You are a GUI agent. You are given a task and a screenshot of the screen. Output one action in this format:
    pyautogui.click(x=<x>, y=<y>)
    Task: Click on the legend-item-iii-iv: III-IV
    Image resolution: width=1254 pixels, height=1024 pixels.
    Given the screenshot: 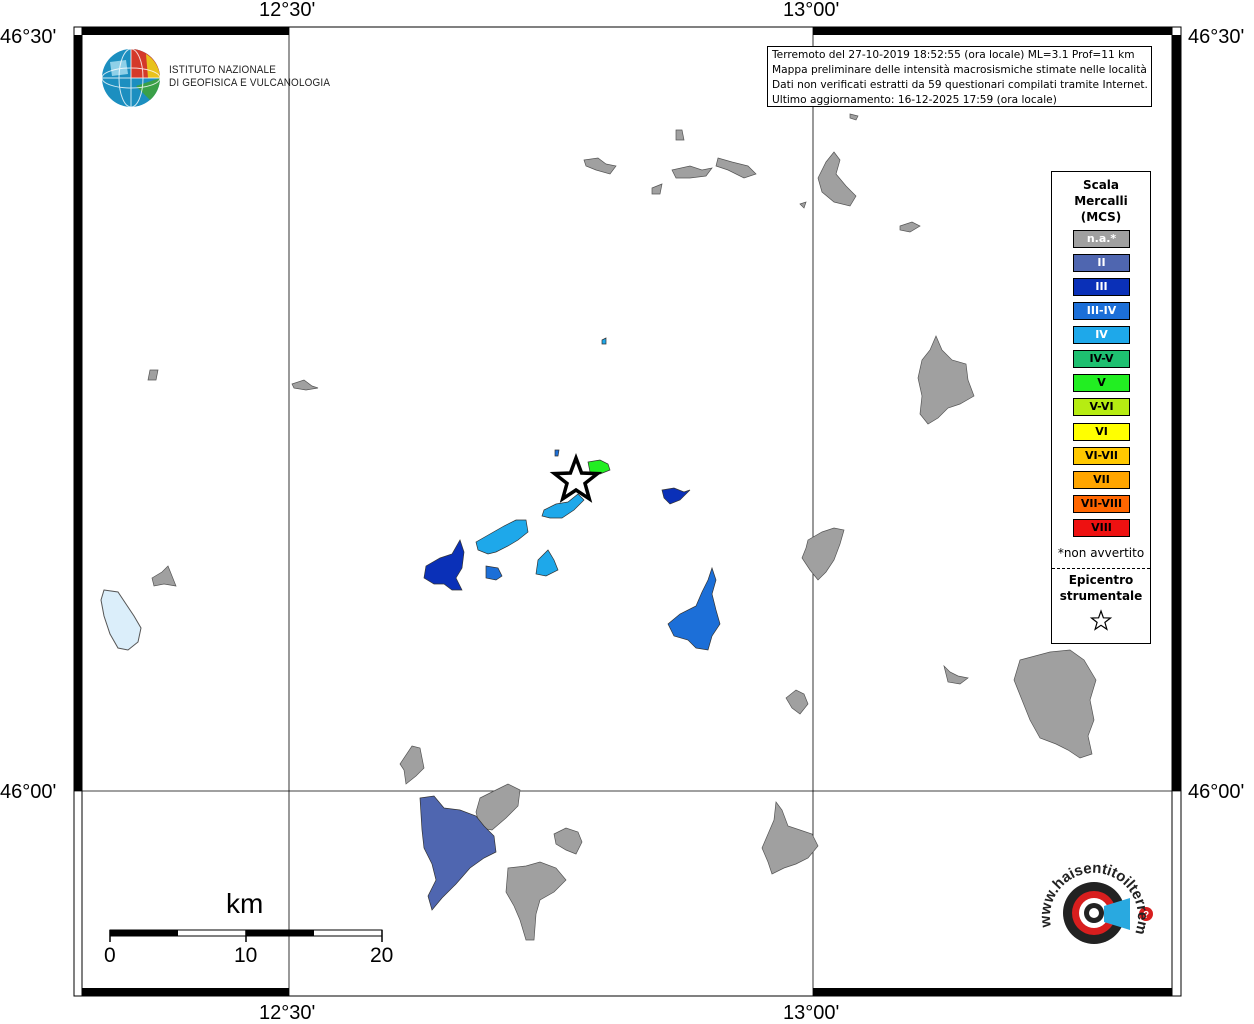 What is the action you would take?
    pyautogui.click(x=1101, y=311)
    